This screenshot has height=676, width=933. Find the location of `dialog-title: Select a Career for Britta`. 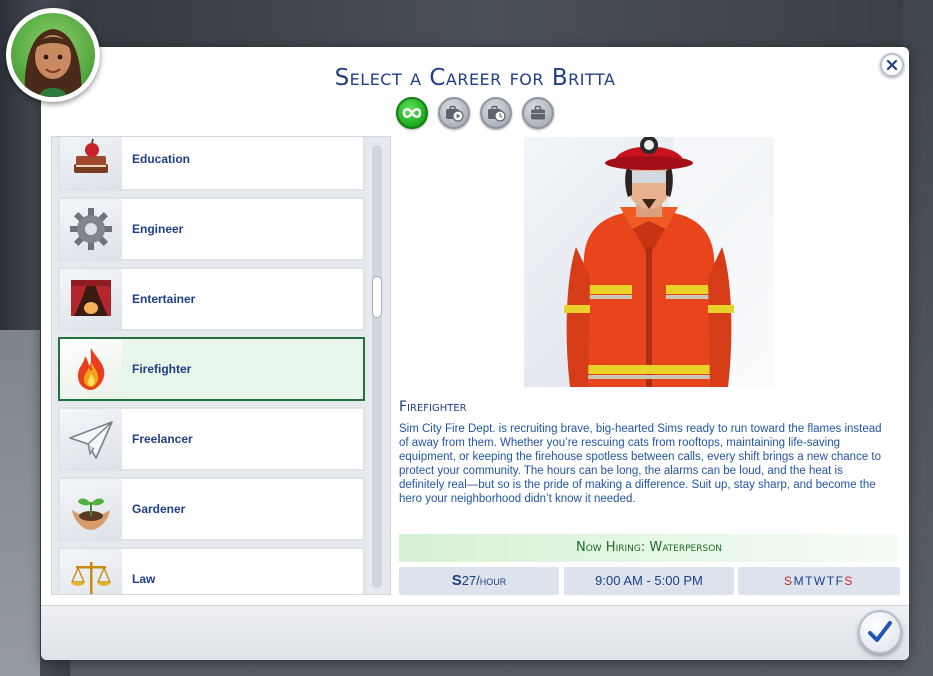

dialog-title: Select a Career for Britta is located at coordinates (475, 78).